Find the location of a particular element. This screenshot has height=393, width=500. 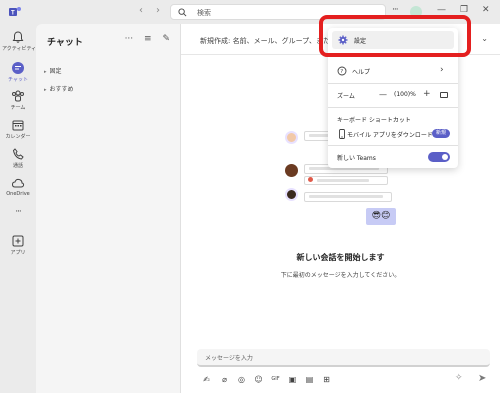

section-pinned: ▸ 固定 is located at coordinates (53, 70).